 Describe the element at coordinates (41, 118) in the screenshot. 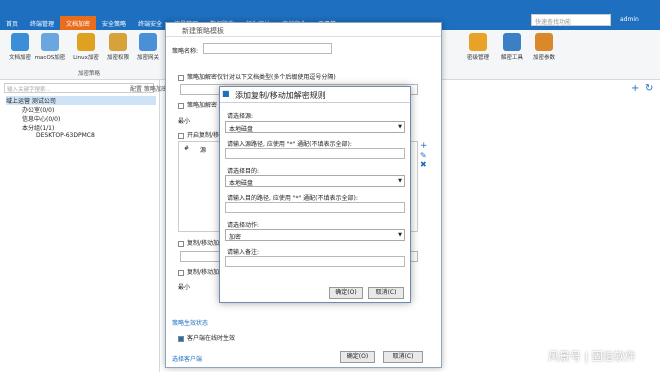

I see `tree-node-it: 信息中心(0/0)` at that location.